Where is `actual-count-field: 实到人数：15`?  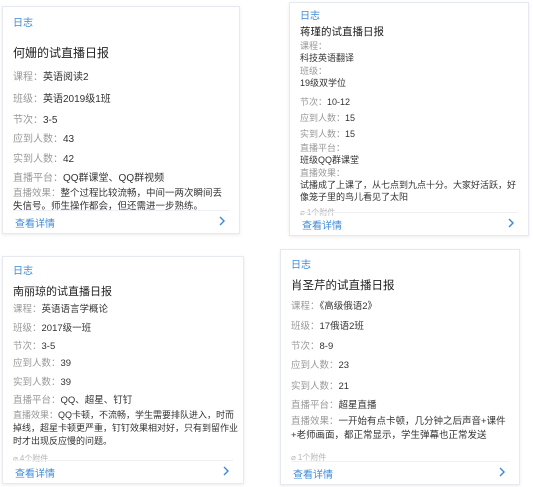
actual-count-field: 实到人数：15 is located at coordinates (327, 133).